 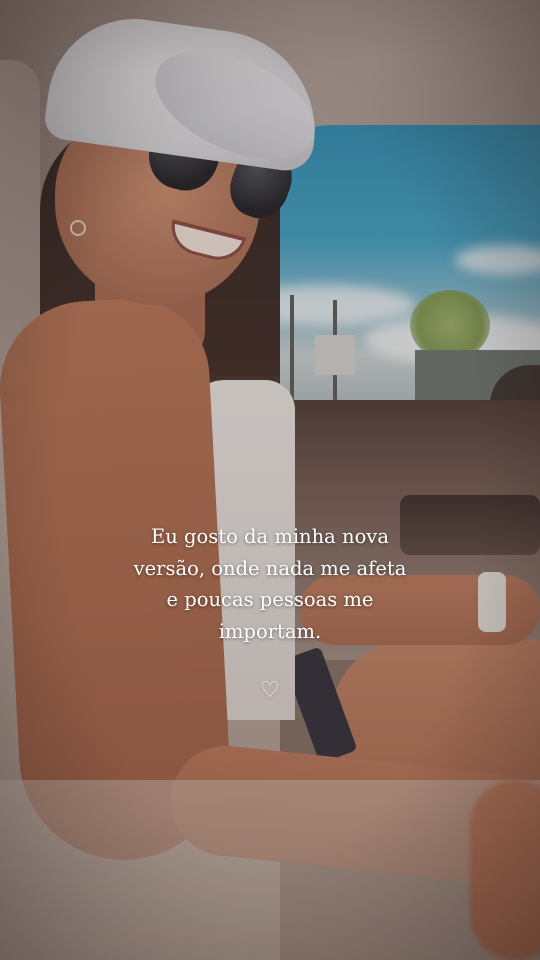 I want to click on earring, so click(x=78, y=228).